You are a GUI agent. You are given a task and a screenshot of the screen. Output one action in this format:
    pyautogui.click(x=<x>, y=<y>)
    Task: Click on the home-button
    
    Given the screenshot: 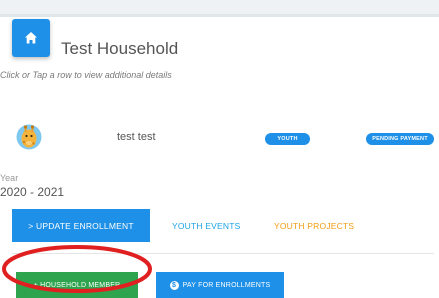 What is the action you would take?
    pyautogui.click(x=31, y=38)
    